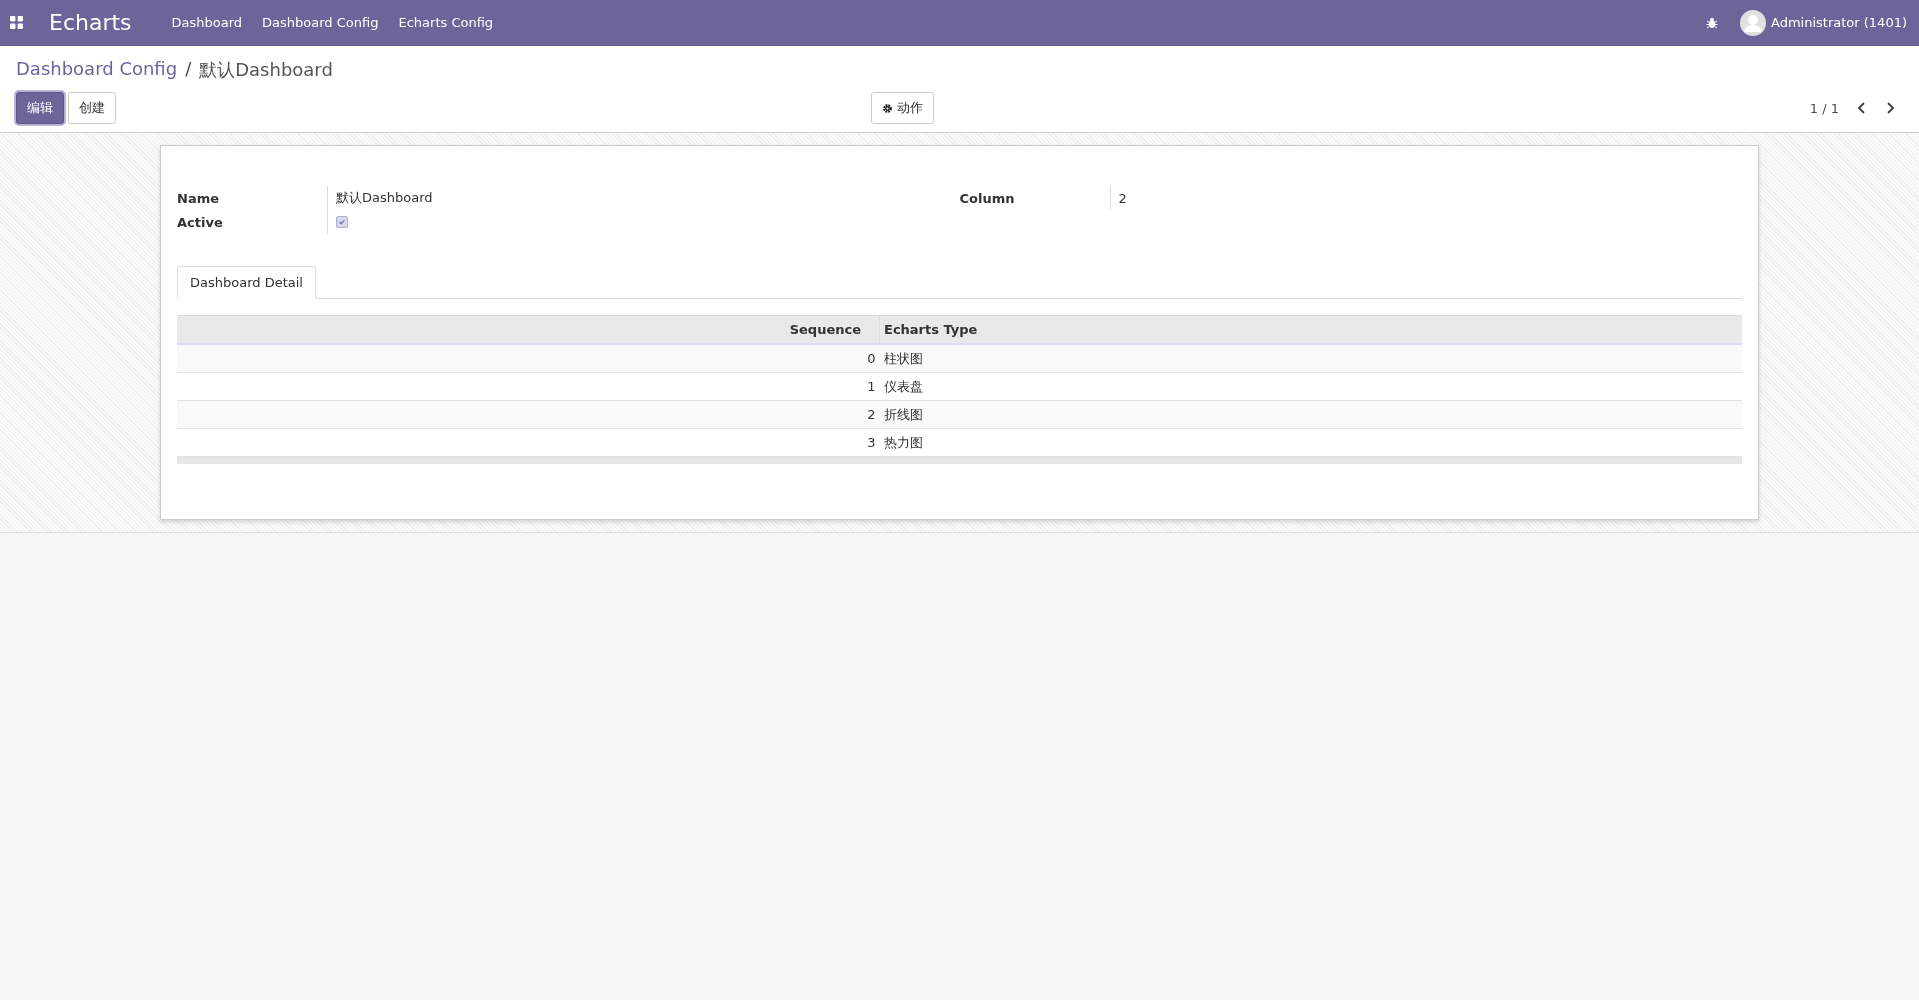  I want to click on menu-item: Dashboard Config, so click(320, 22).